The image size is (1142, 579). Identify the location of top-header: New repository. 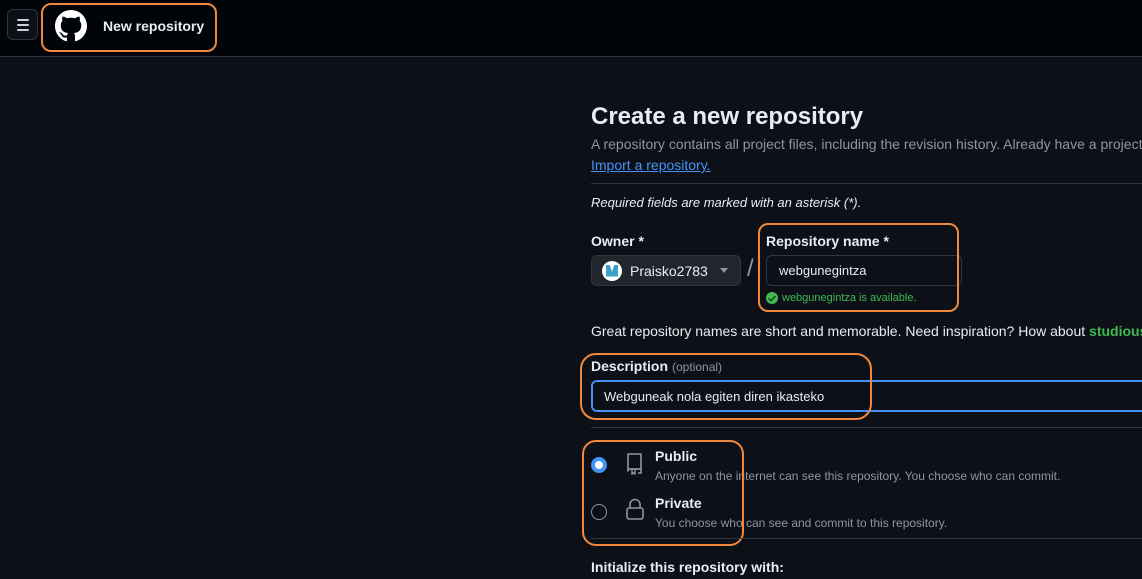
(571, 28).